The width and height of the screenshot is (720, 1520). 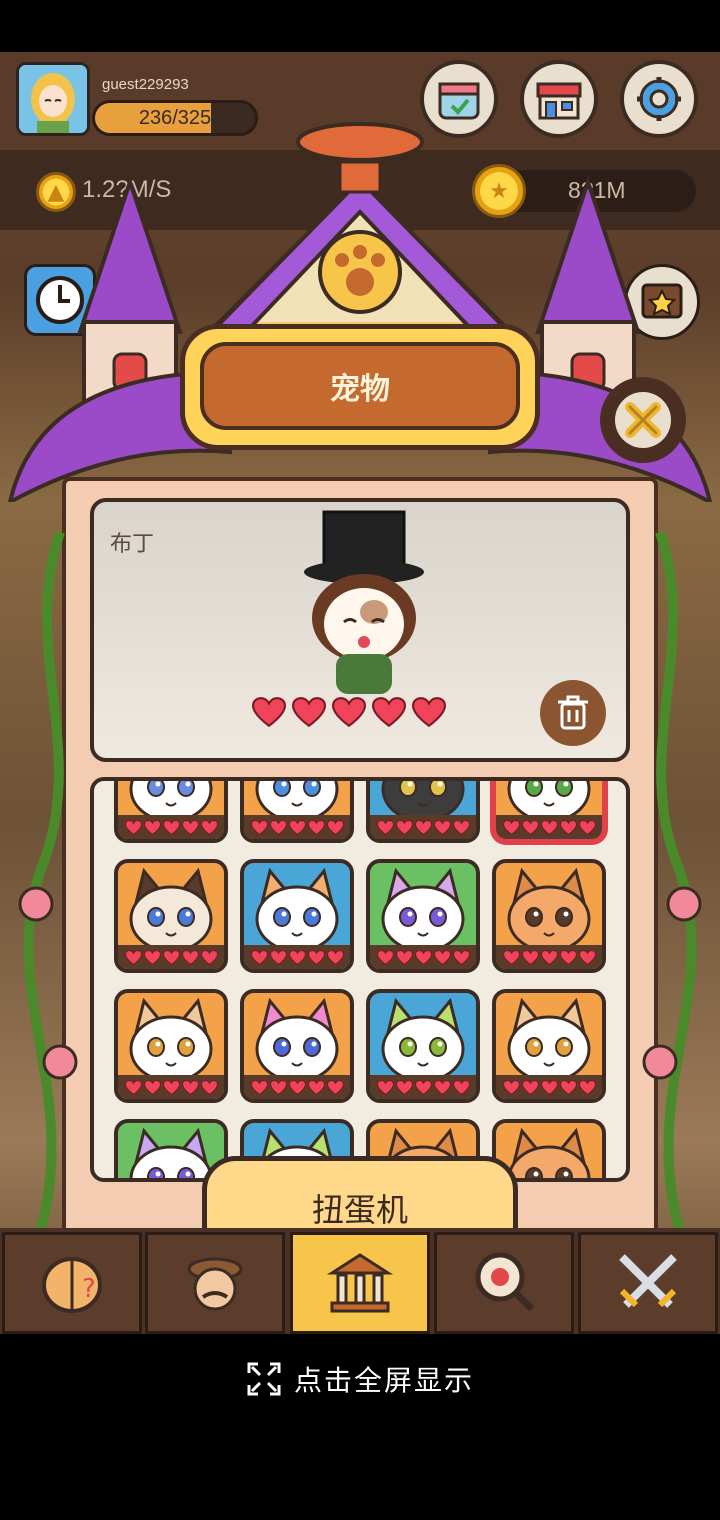 I want to click on detective-icon, so click(x=215, y=1284).